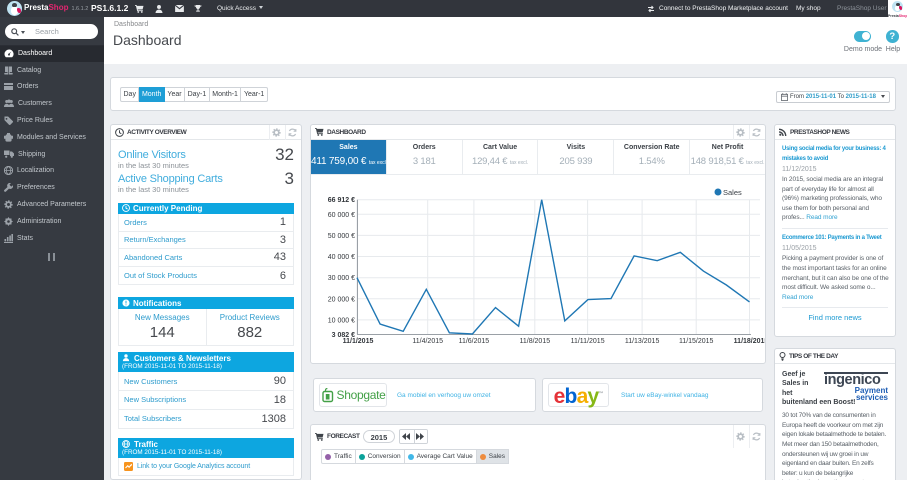  I want to click on svg-text: 50 000 €, so click(341, 236).